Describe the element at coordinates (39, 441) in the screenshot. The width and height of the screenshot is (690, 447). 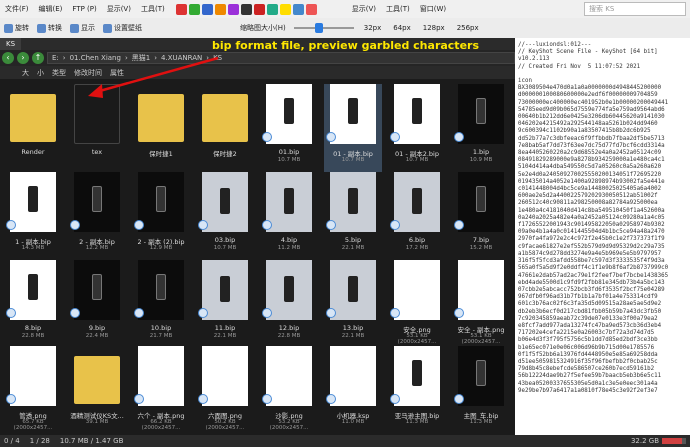
I see `status-files: 1 / 28` at that location.